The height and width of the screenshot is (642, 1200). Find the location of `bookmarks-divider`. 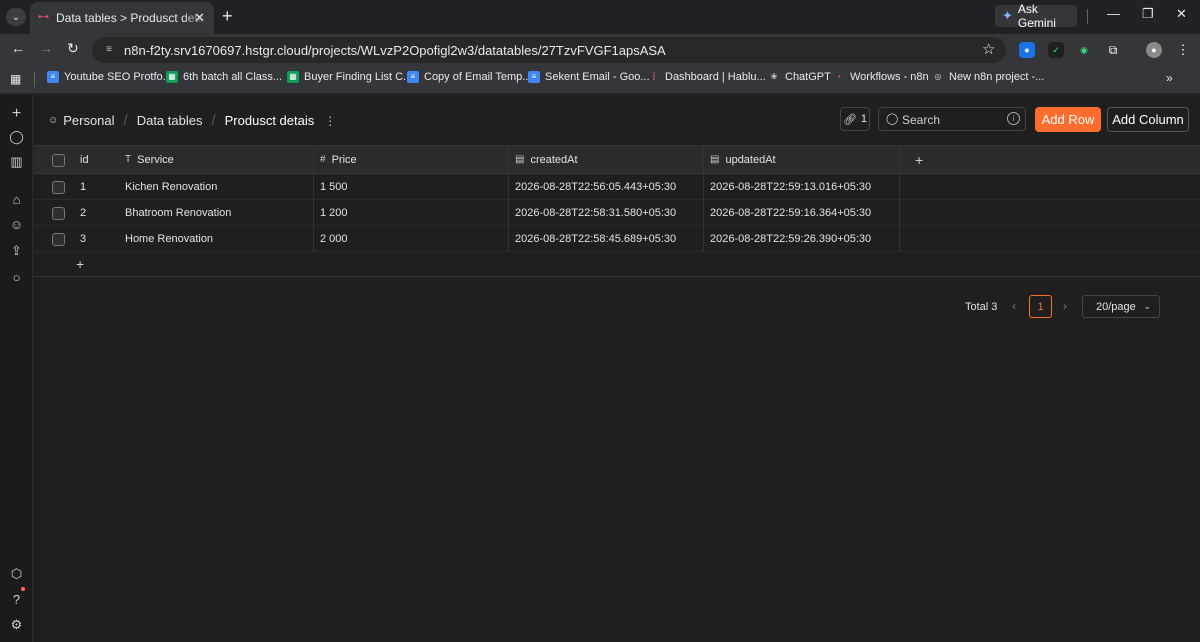

bookmarks-divider is located at coordinates (34, 79).